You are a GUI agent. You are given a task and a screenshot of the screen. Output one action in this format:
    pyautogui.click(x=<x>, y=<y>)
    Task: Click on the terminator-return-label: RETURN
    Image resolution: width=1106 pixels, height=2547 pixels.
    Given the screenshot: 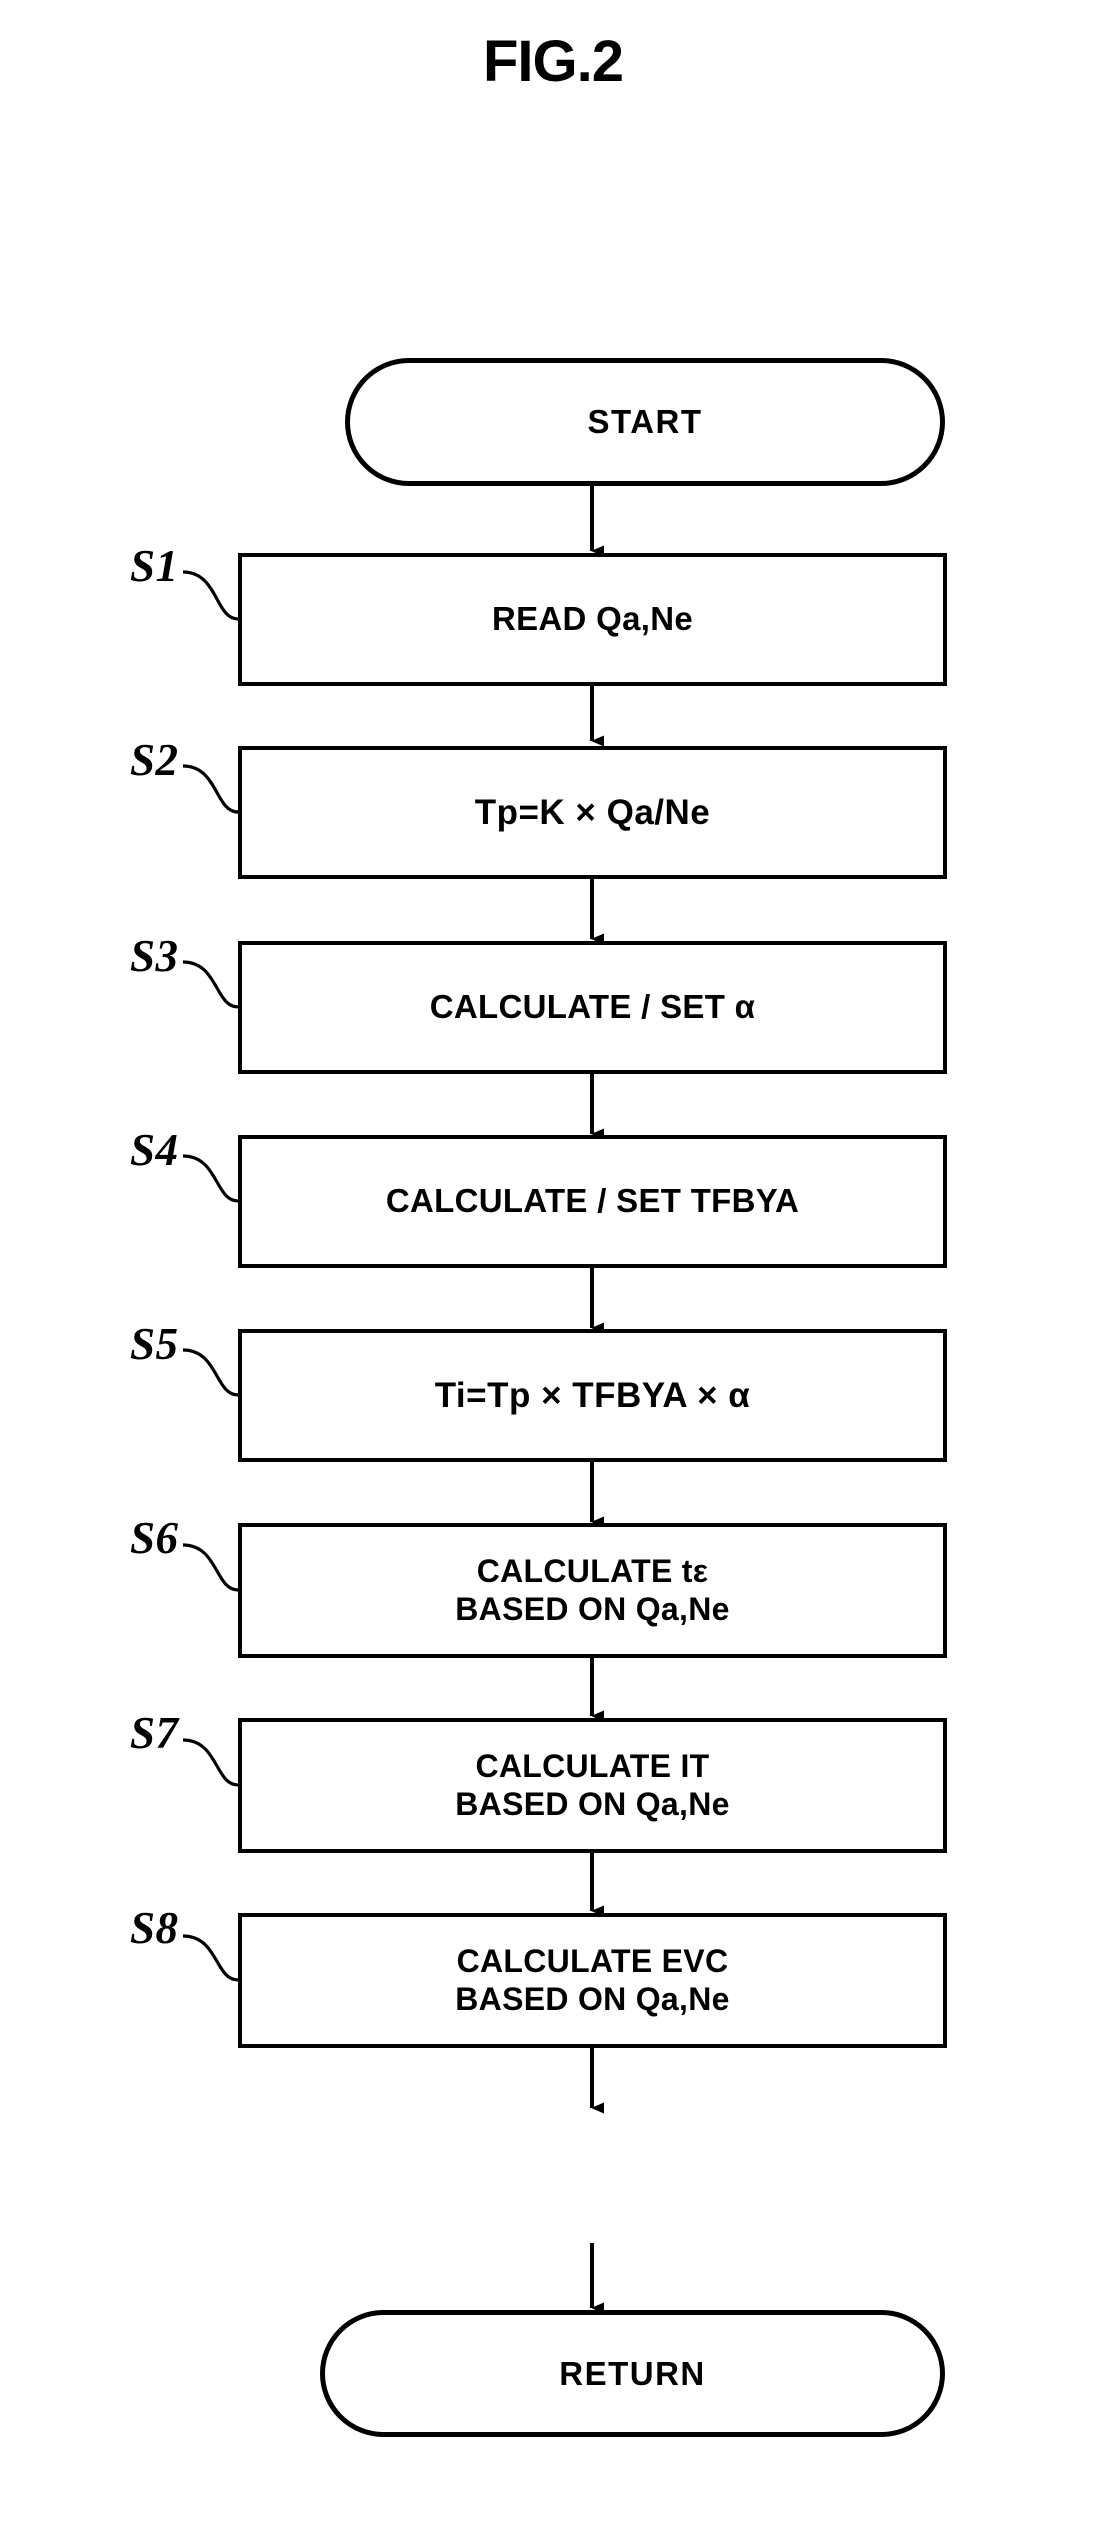 What is the action you would take?
    pyautogui.click(x=632, y=2373)
    